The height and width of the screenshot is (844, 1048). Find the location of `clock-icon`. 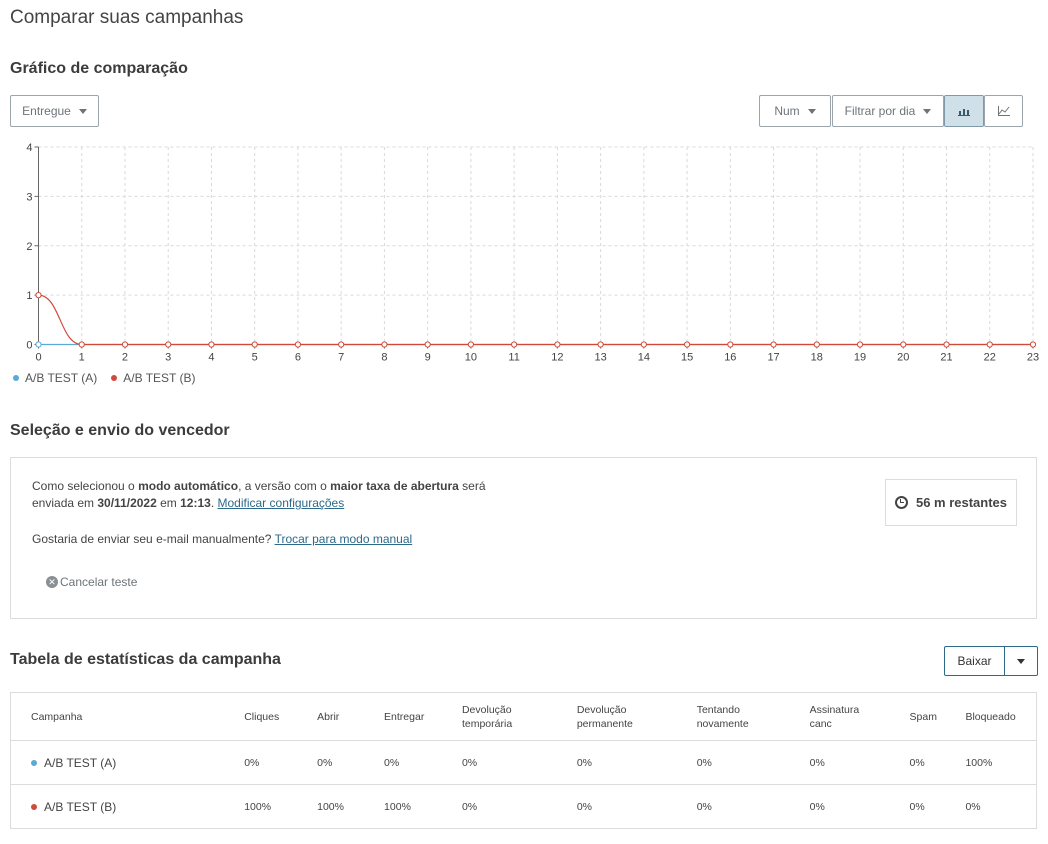

clock-icon is located at coordinates (901, 502).